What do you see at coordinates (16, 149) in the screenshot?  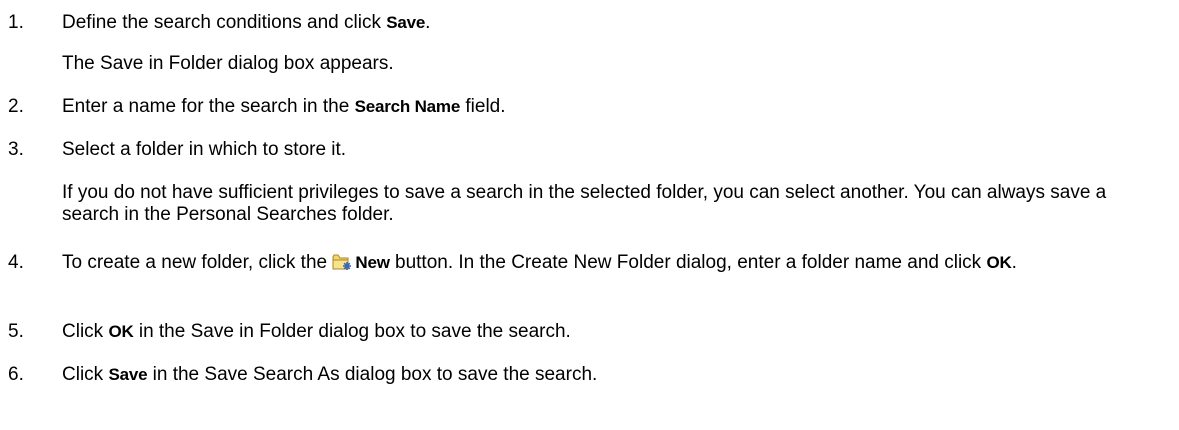 I see `step-number: 3.` at bounding box center [16, 149].